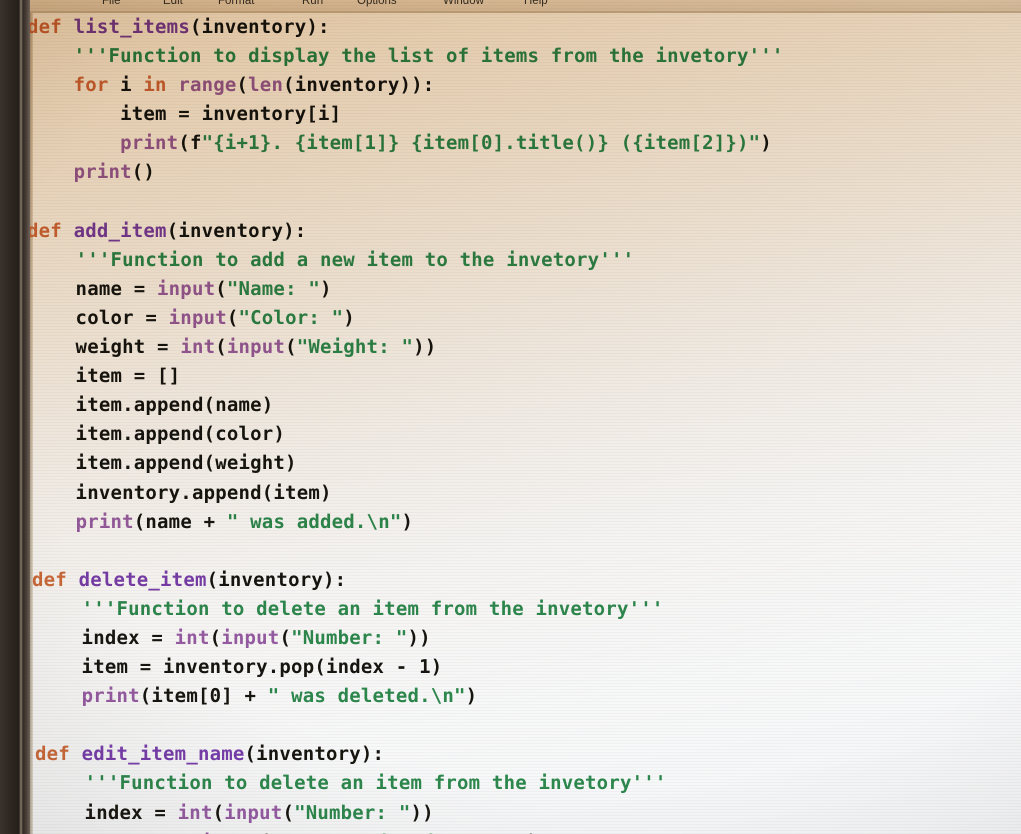  What do you see at coordinates (526, 580) in the screenshot?
I see `code-line: def delete_item(inventory):` at bounding box center [526, 580].